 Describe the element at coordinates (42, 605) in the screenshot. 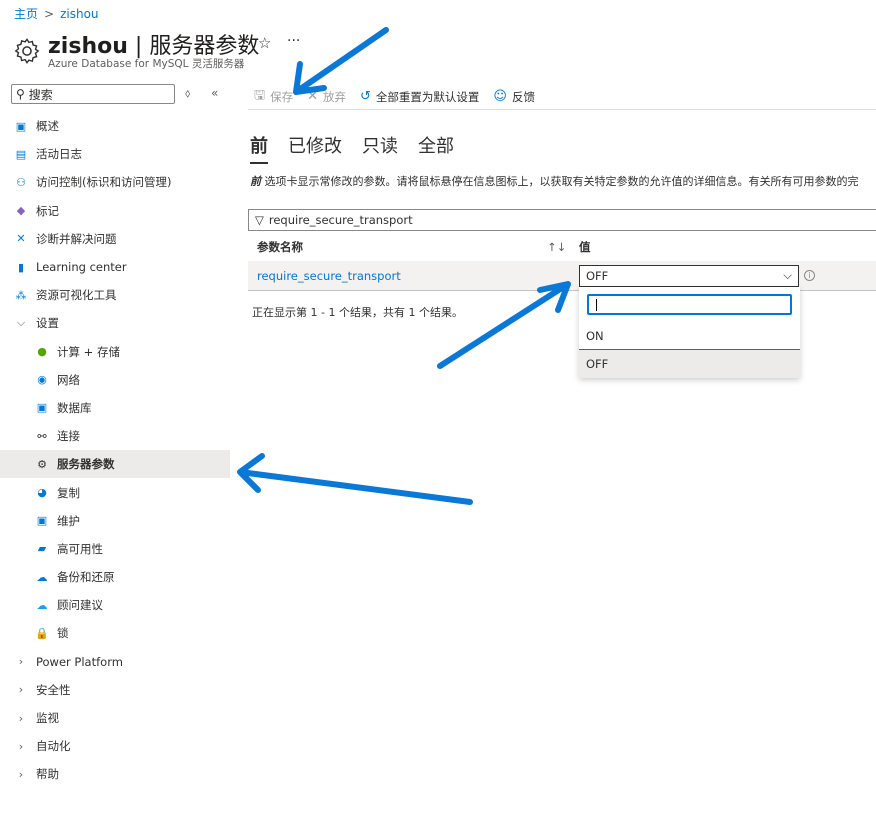

I see `advisor-icon: ☁` at that location.